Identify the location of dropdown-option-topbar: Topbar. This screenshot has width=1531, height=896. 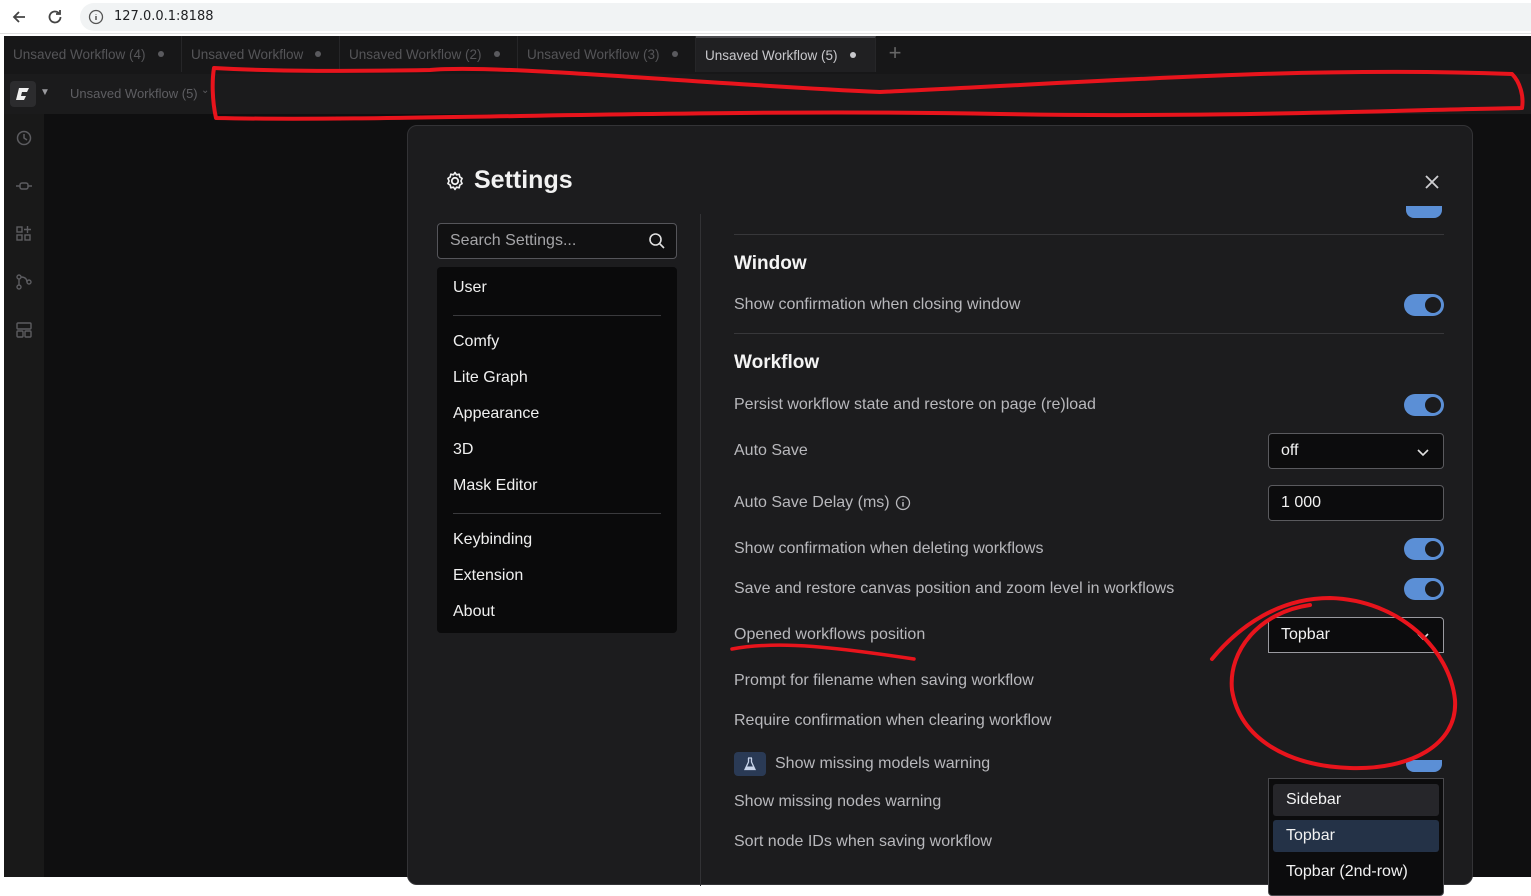
(1356, 836).